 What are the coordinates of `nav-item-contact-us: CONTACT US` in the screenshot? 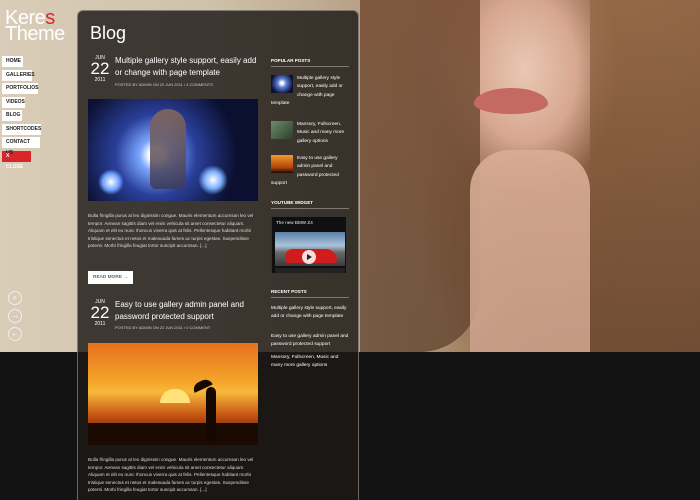 It's located at (21, 146).